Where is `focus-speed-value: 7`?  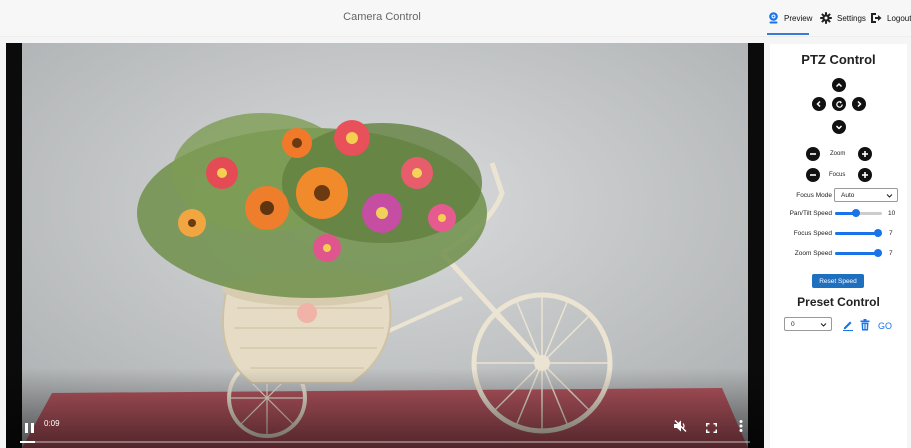
focus-speed-value: 7 is located at coordinates (891, 233).